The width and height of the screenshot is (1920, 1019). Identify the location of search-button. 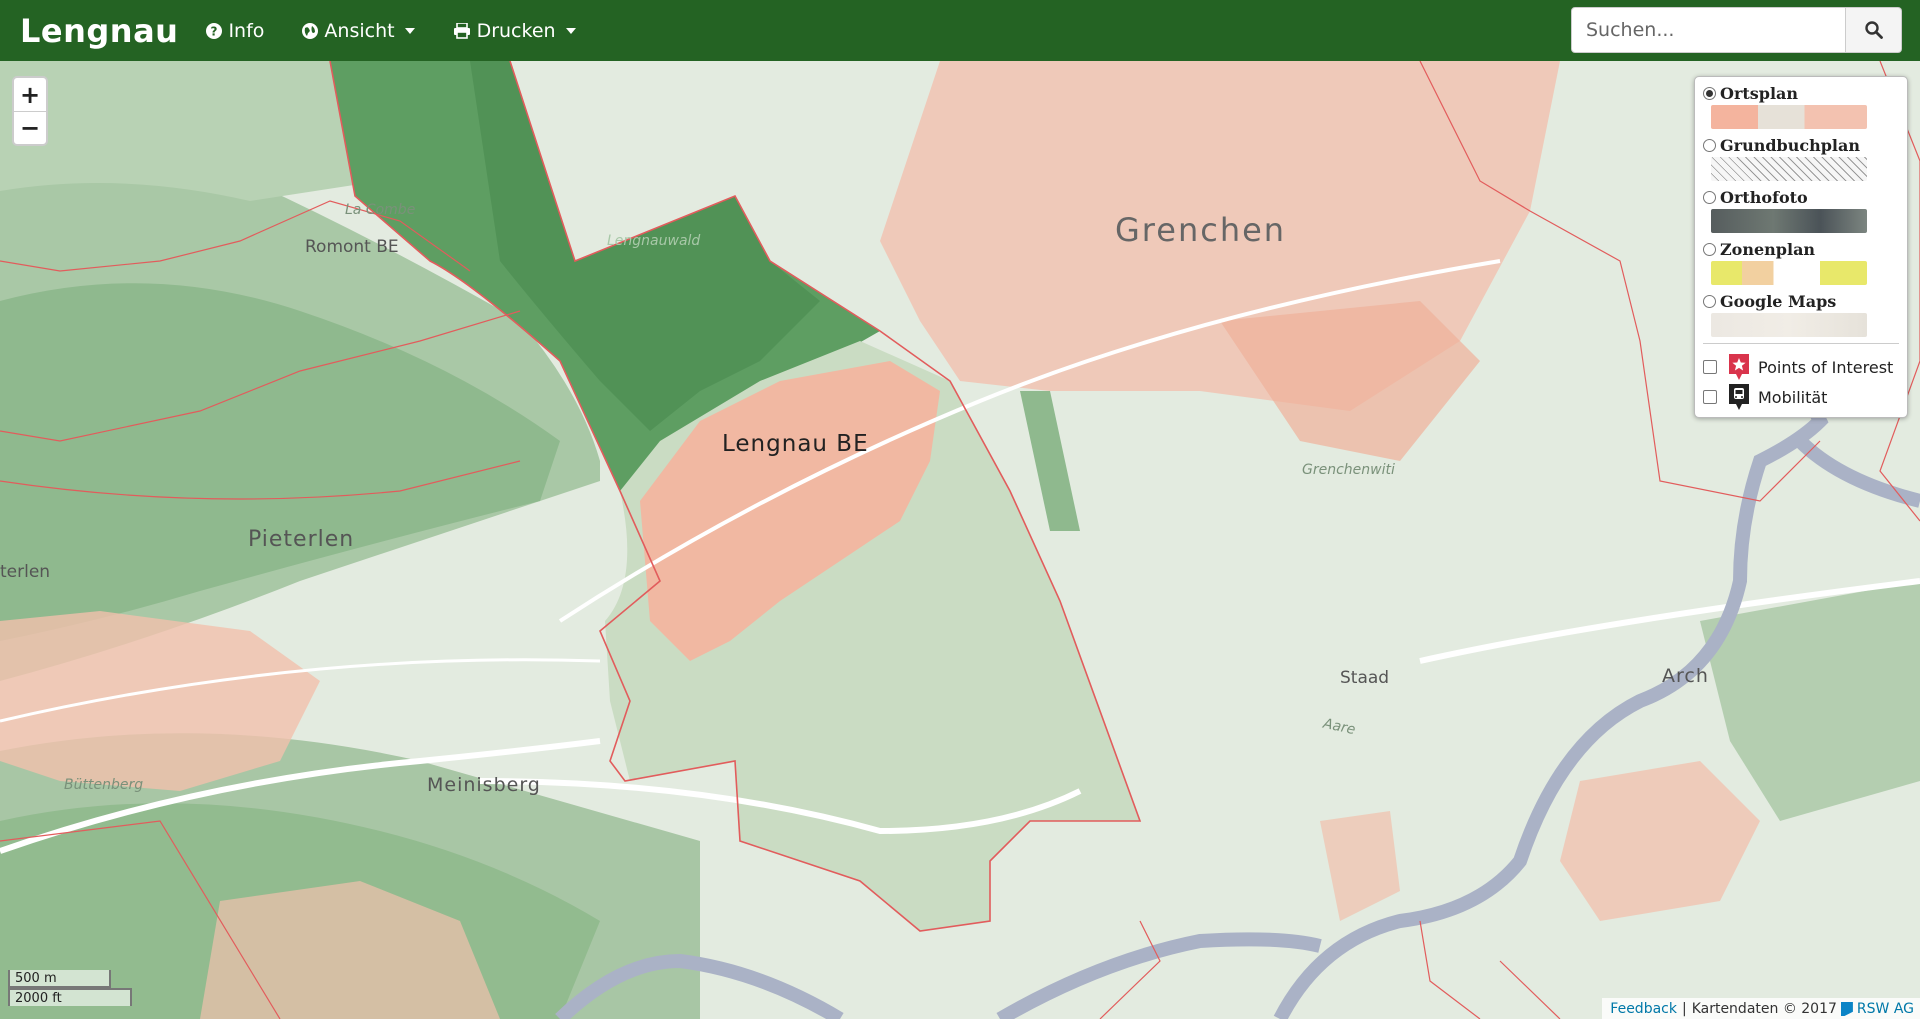
(1874, 30).